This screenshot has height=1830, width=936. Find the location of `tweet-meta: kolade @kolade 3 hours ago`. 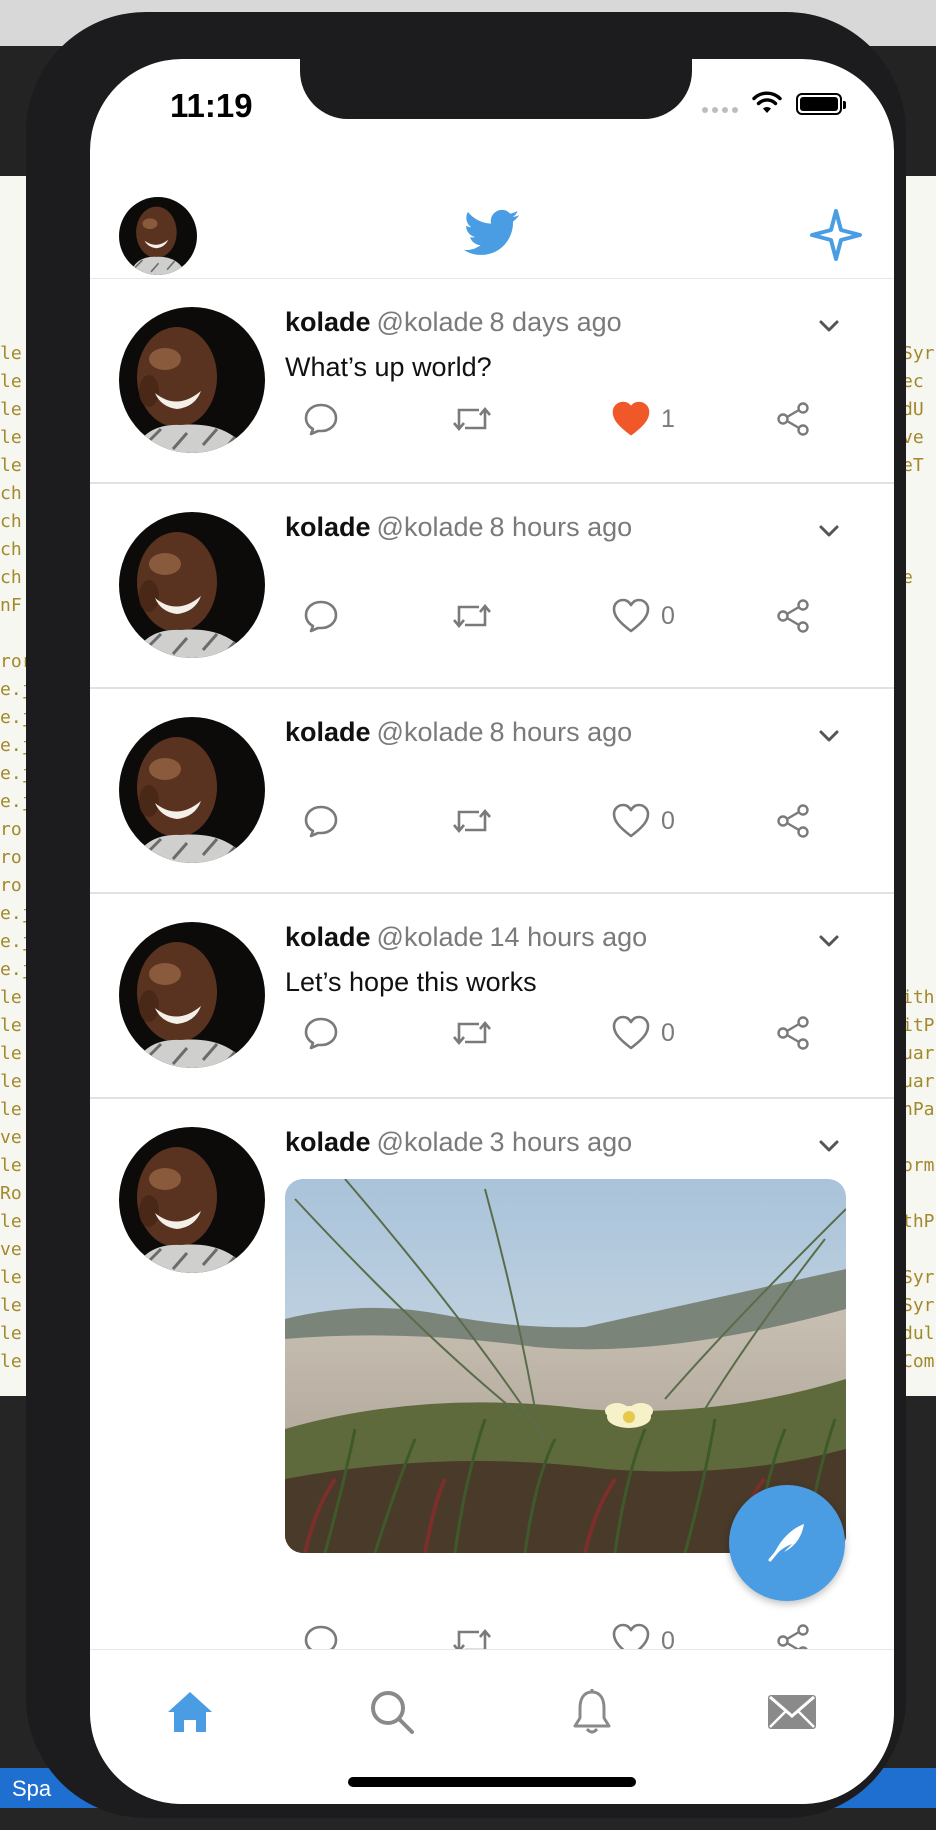

tweet-meta: kolade @kolade 3 hours ago is located at coordinates (458, 1142).